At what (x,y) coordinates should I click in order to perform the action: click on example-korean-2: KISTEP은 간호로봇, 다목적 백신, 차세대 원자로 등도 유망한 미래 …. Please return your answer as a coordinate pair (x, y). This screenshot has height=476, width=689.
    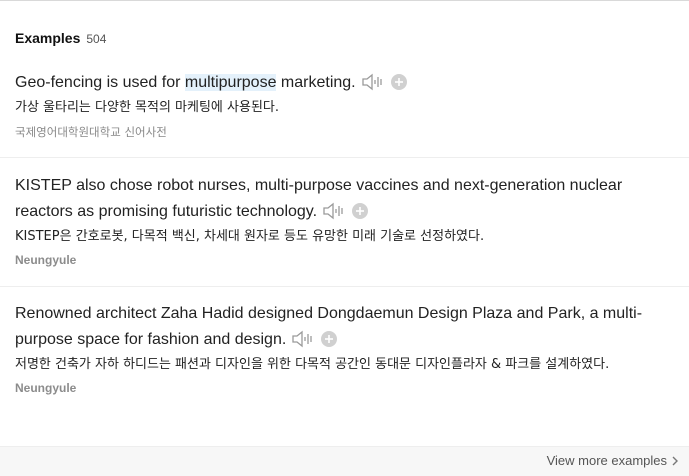
    Looking at the image, I should click on (250, 236).